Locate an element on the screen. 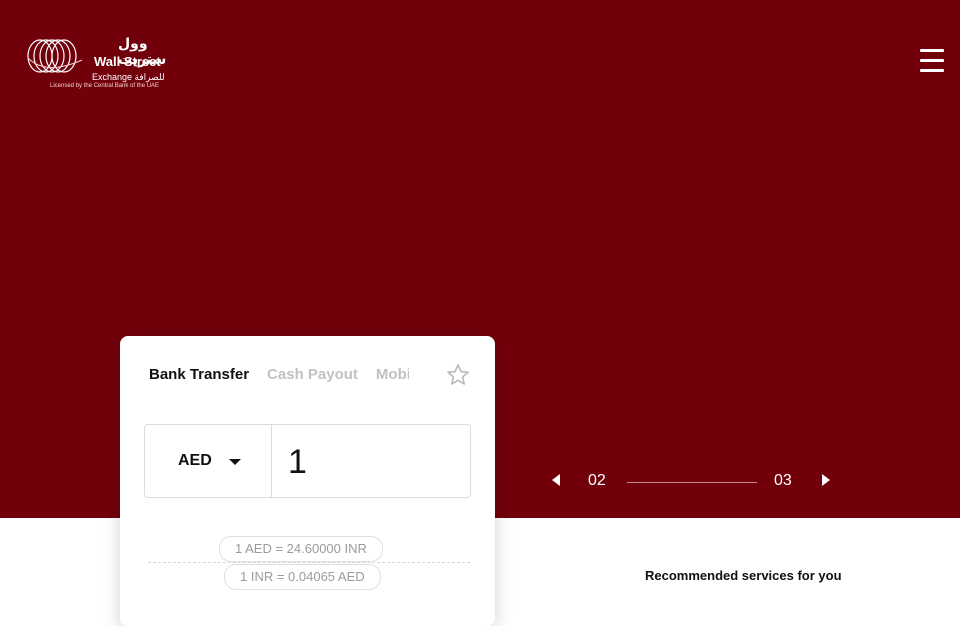 The width and height of the screenshot is (960, 626). triangle-right-icon is located at coordinates (826, 480).